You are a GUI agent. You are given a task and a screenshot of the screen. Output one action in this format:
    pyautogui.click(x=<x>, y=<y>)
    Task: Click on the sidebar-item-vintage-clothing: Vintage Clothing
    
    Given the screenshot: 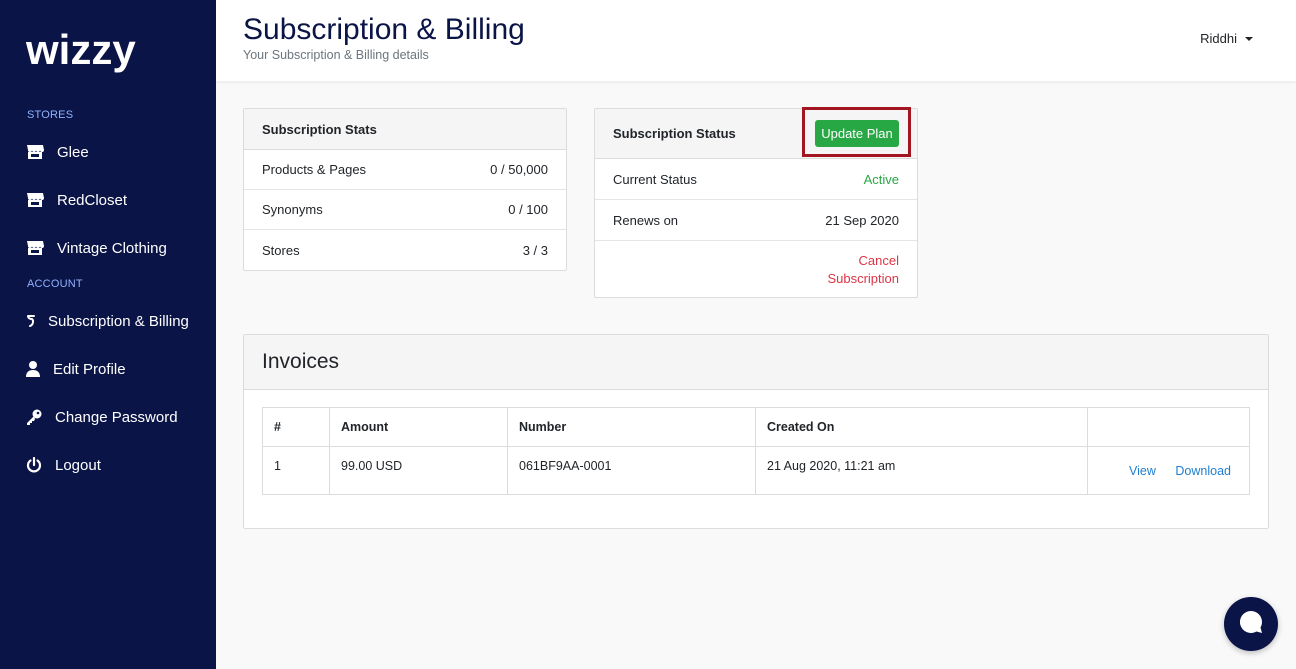 What is the action you would take?
    pyautogui.click(x=96, y=248)
    